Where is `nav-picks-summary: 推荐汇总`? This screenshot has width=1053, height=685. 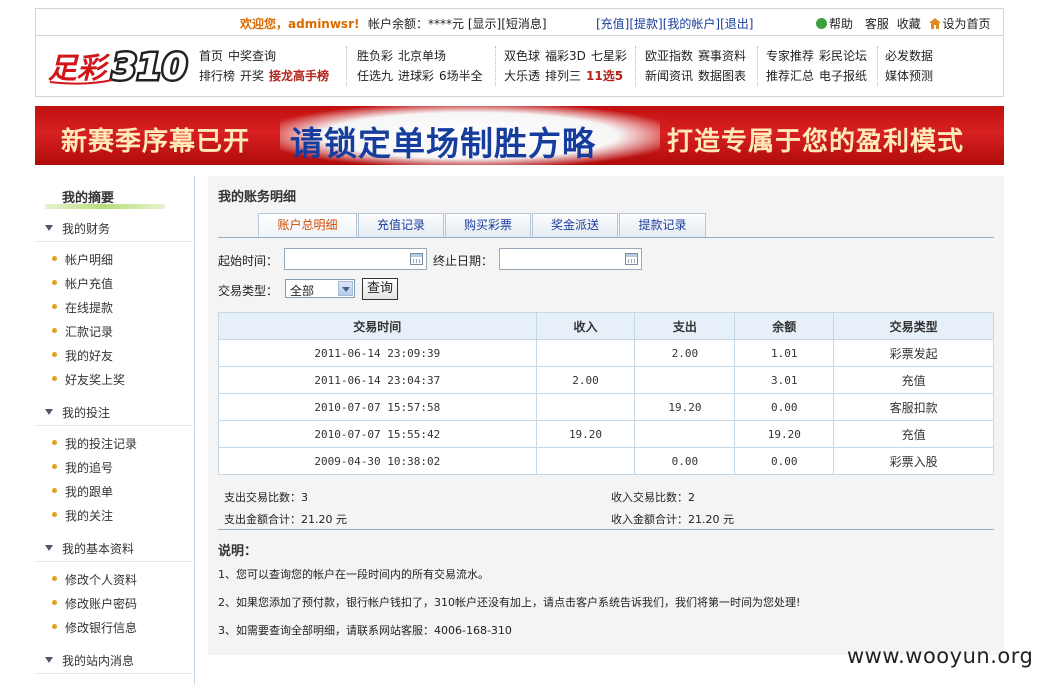 nav-picks-summary: 推荐汇总 is located at coordinates (790, 76).